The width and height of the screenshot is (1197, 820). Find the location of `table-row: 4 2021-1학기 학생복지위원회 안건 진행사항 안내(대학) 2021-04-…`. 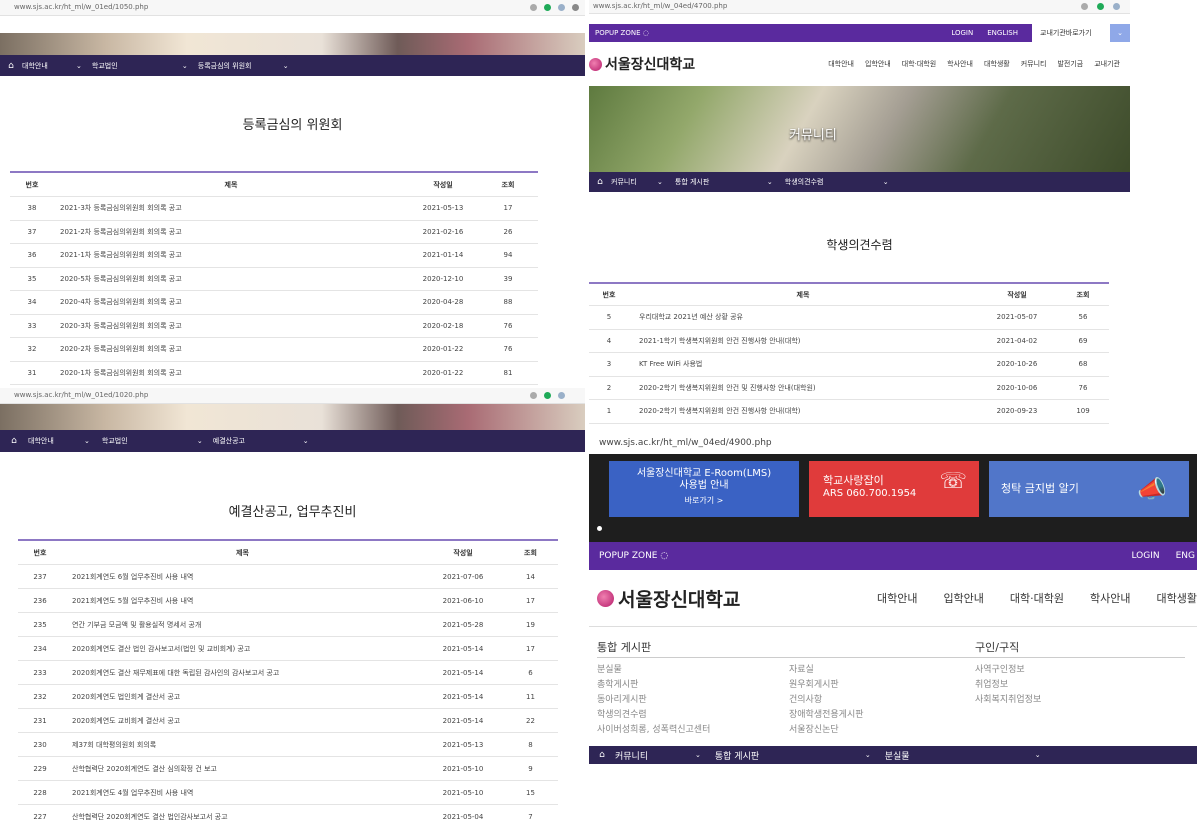

table-row: 4 2021-1학기 학생복지위원회 안건 진행사항 안내(대학) 2021-04-… is located at coordinates (849, 341).